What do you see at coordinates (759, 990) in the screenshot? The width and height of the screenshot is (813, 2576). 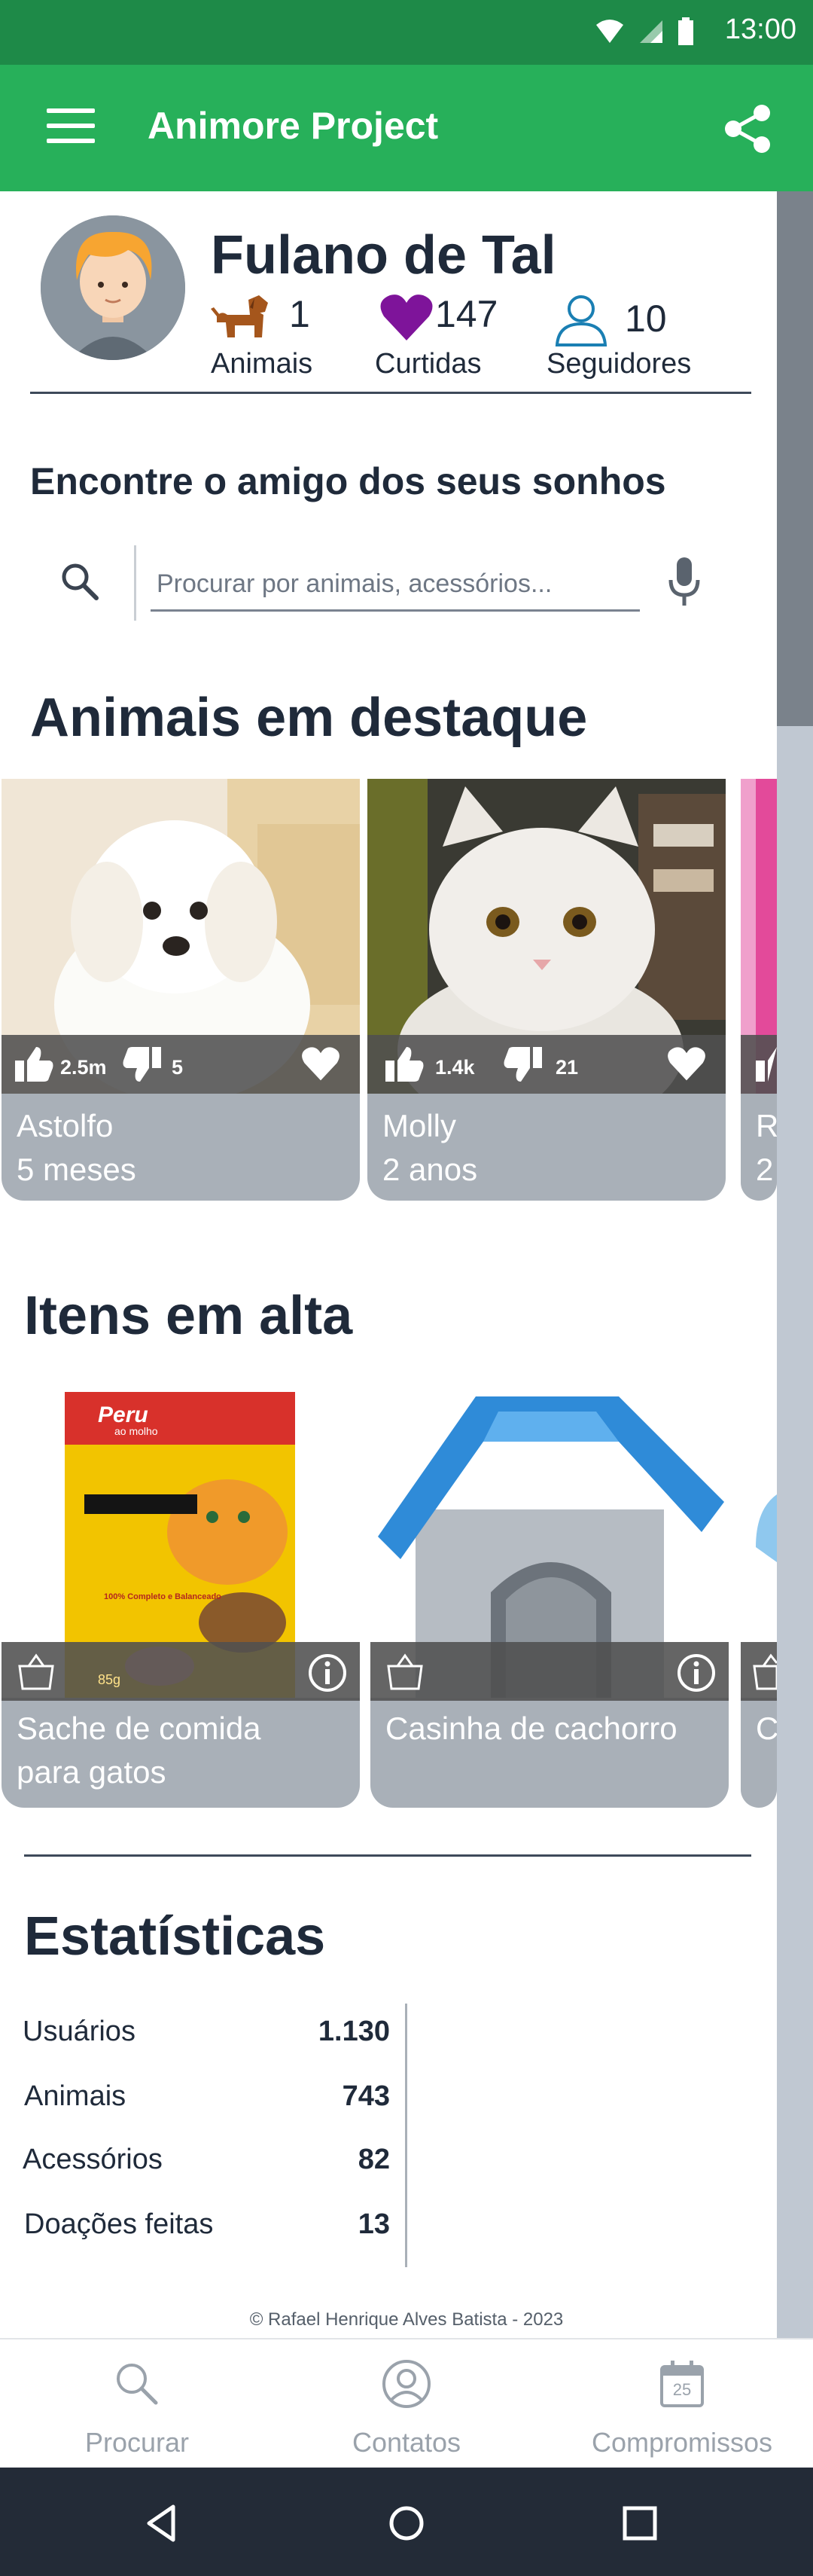 I see `animal-card: R 2` at bounding box center [759, 990].